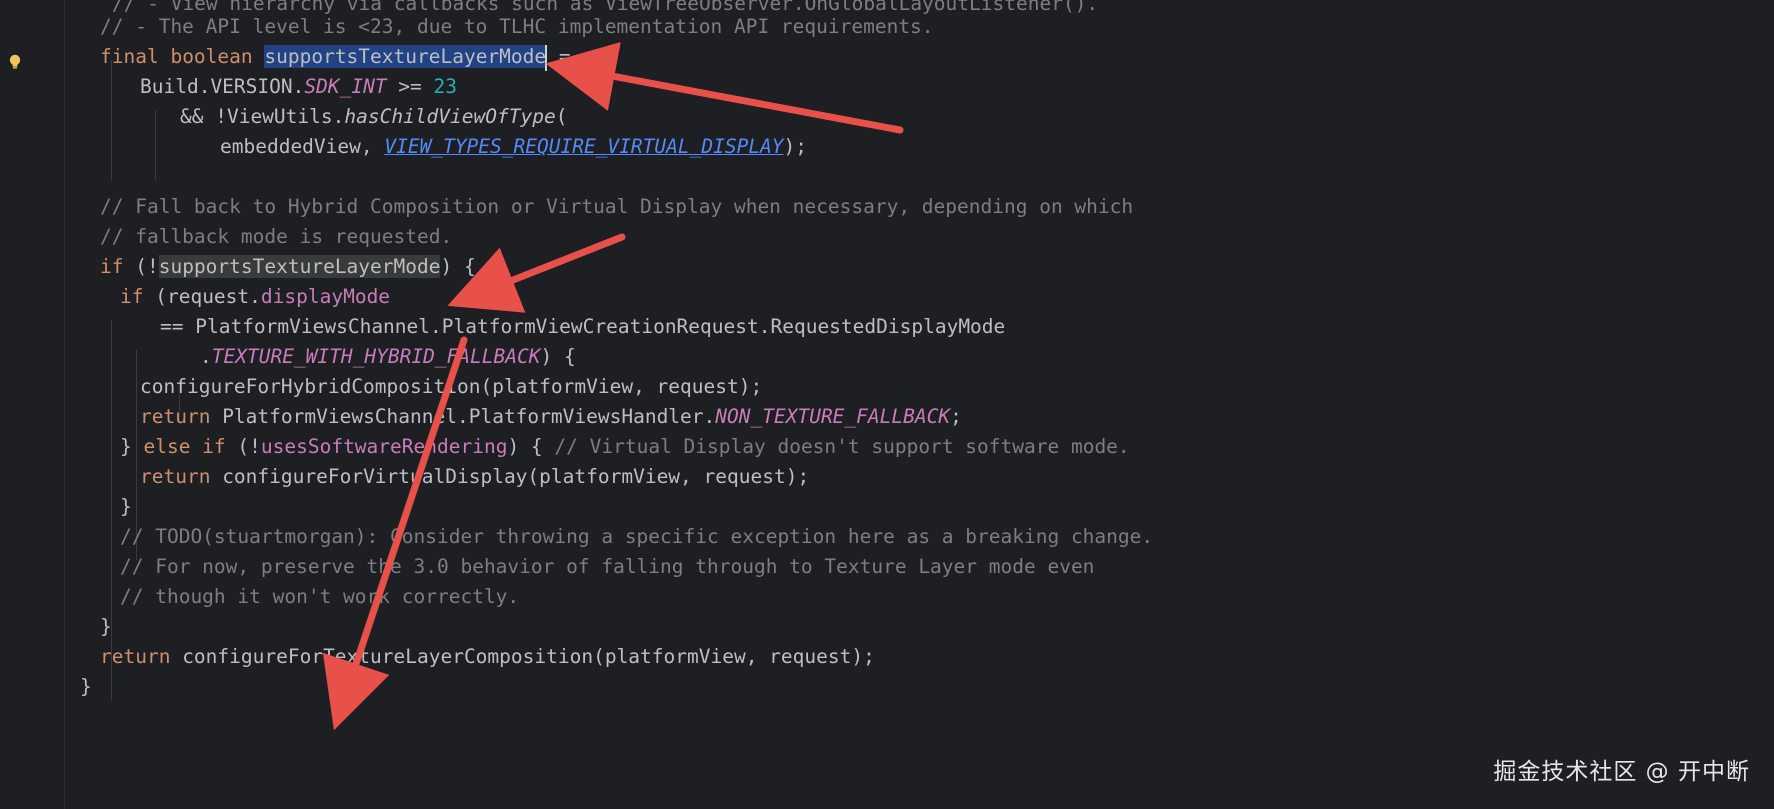  Describe the element at coordinates (1621, 772) in the screenshot. I see `watermark: 掘金技术社区 @ 开中断` at that location.